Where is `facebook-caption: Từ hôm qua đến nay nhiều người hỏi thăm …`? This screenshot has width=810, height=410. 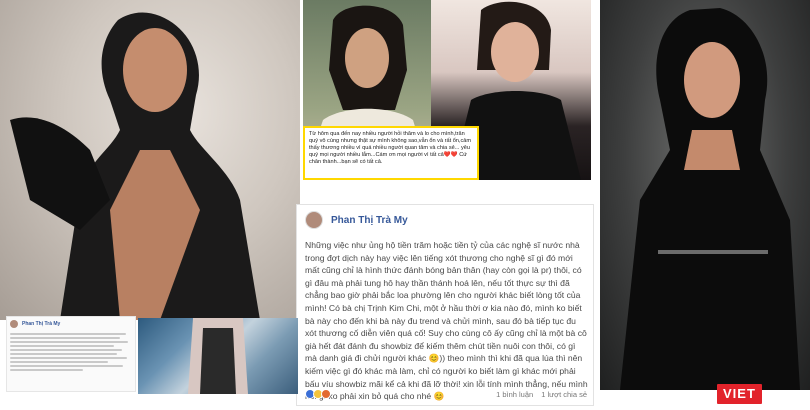
facebook-caption: Từ hôm qua đến nay nhiều người hỏi thăm … is located at coordinates (391, 153).